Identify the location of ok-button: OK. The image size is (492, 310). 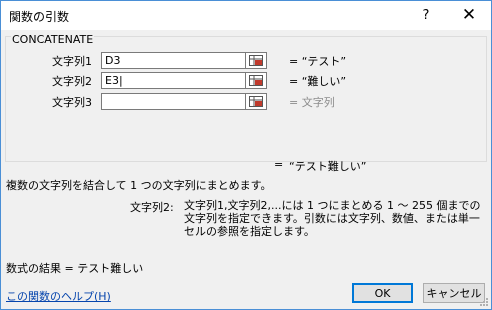
(382, 293).